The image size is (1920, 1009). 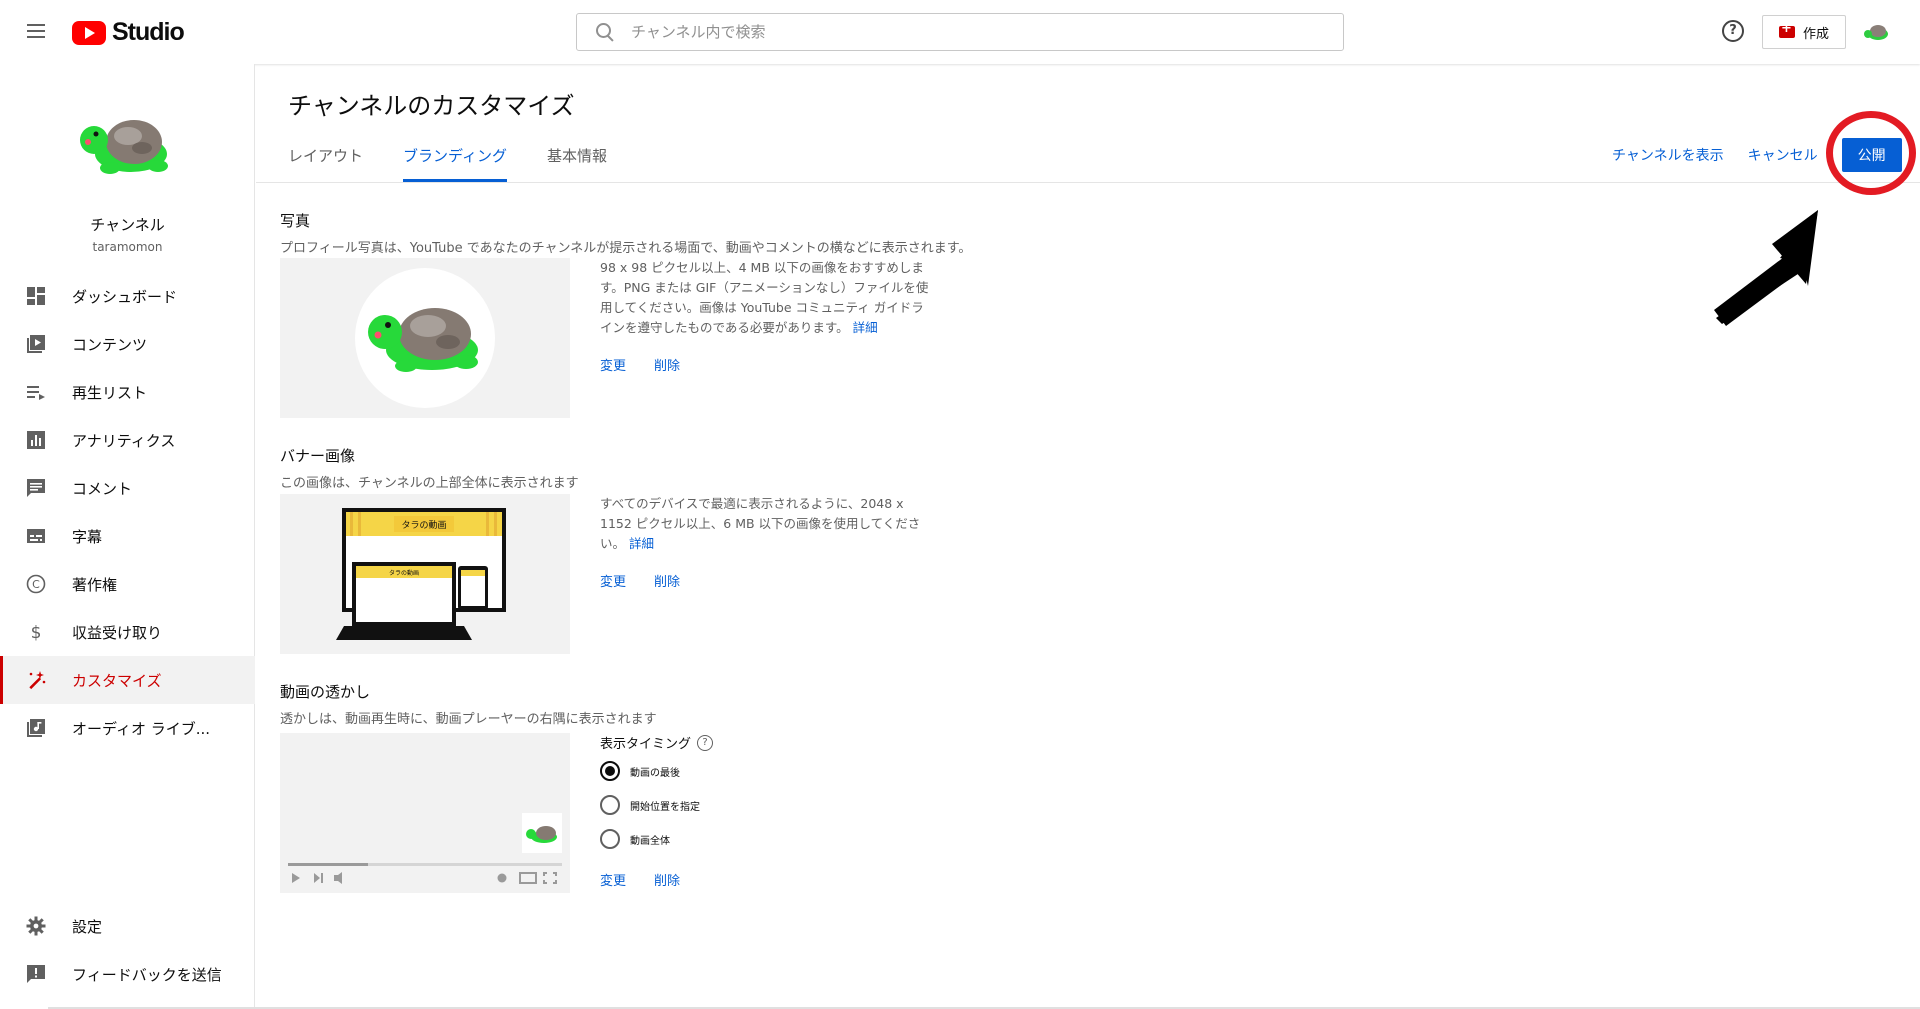 I want to click on sidebar-item-monetization: $ 収益受け取り, so click(x=127, y=632).